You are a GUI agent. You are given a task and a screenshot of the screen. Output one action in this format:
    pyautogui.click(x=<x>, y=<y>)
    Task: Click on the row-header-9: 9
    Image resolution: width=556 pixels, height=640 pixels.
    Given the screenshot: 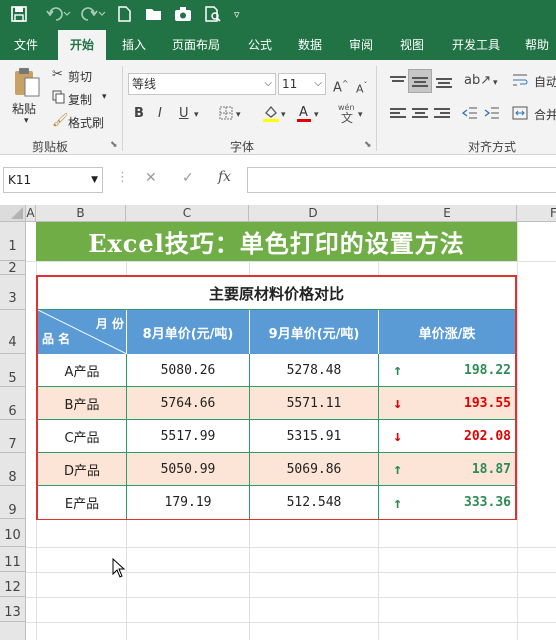 What is the action you would take?
    pyautogui.click(x=13, y=502)
    